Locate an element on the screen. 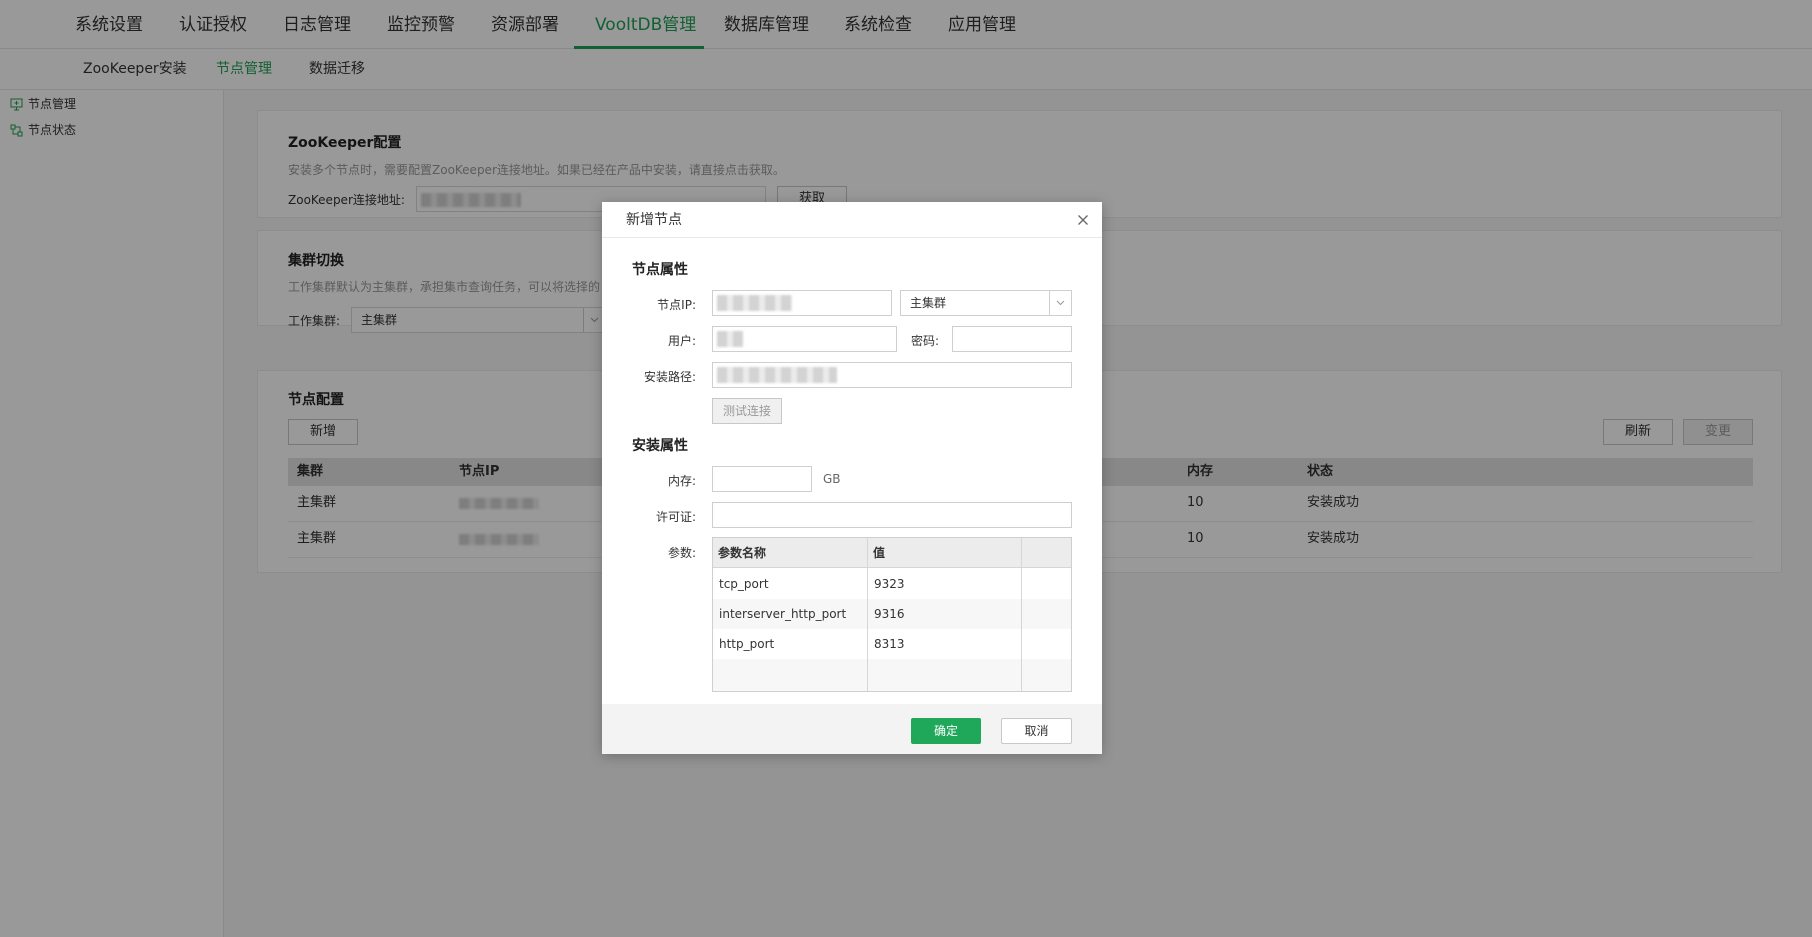 This screenshot has height=937, width=1812. user-label: 用户: is located at coordinates (681, 341).